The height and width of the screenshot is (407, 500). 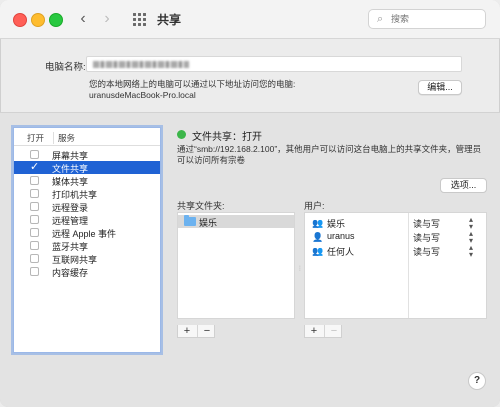 I want to click on back-arrow-icon: ‹, so click(x=83, y=19).